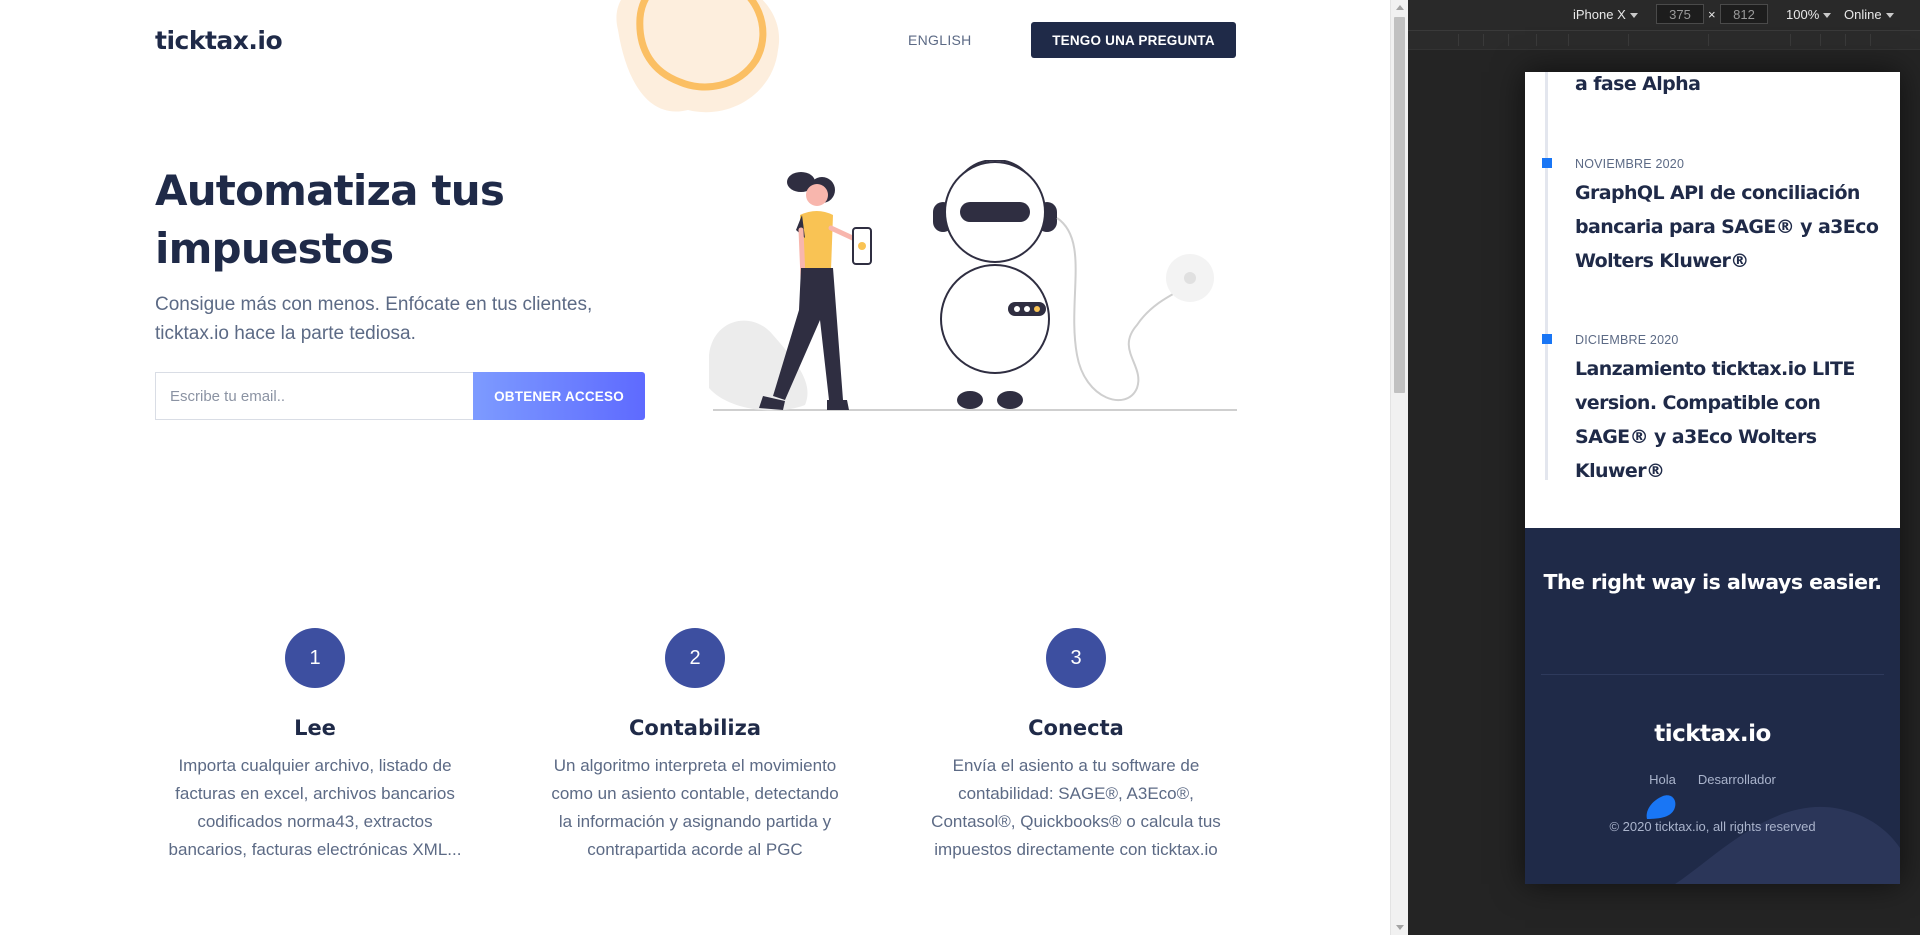 The width and height of the screenshot is (1920, 935). I want to click on footer-logo: ticktax.io, so click(1712, 734).